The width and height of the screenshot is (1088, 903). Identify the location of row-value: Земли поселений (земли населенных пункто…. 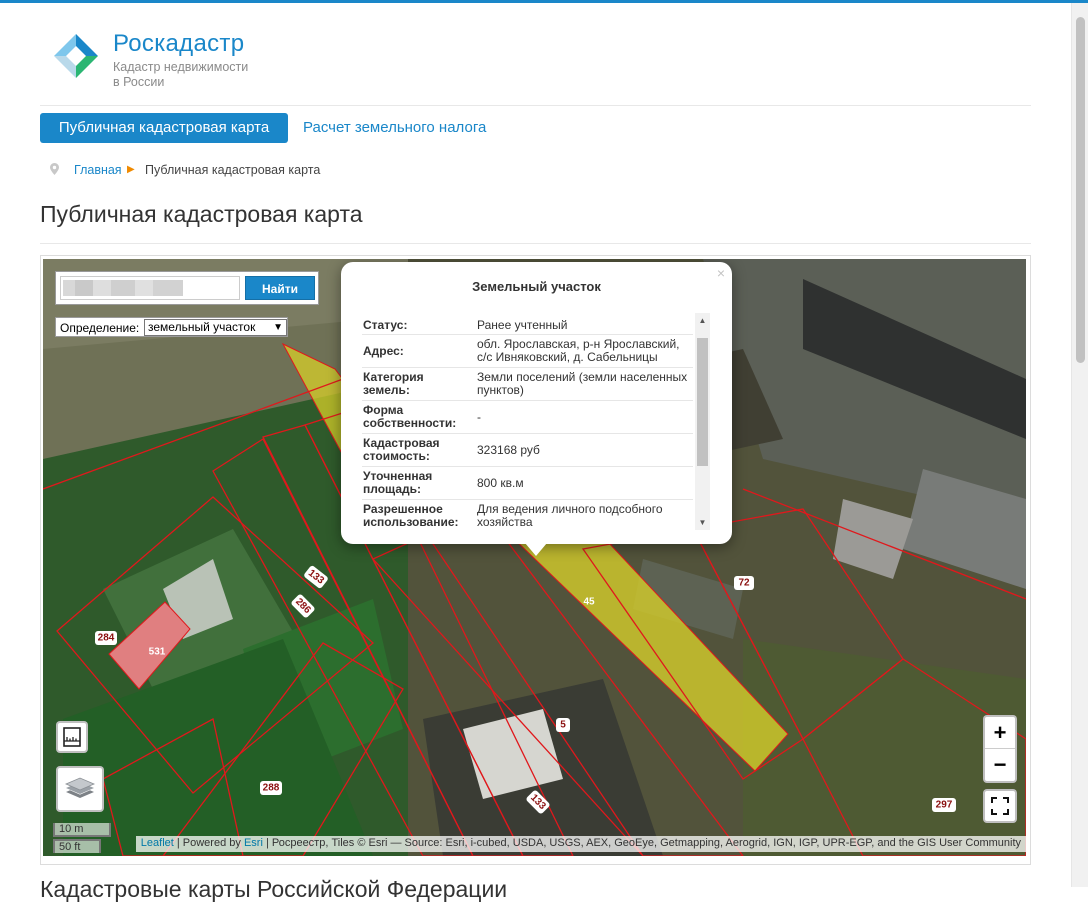
(582, 383).